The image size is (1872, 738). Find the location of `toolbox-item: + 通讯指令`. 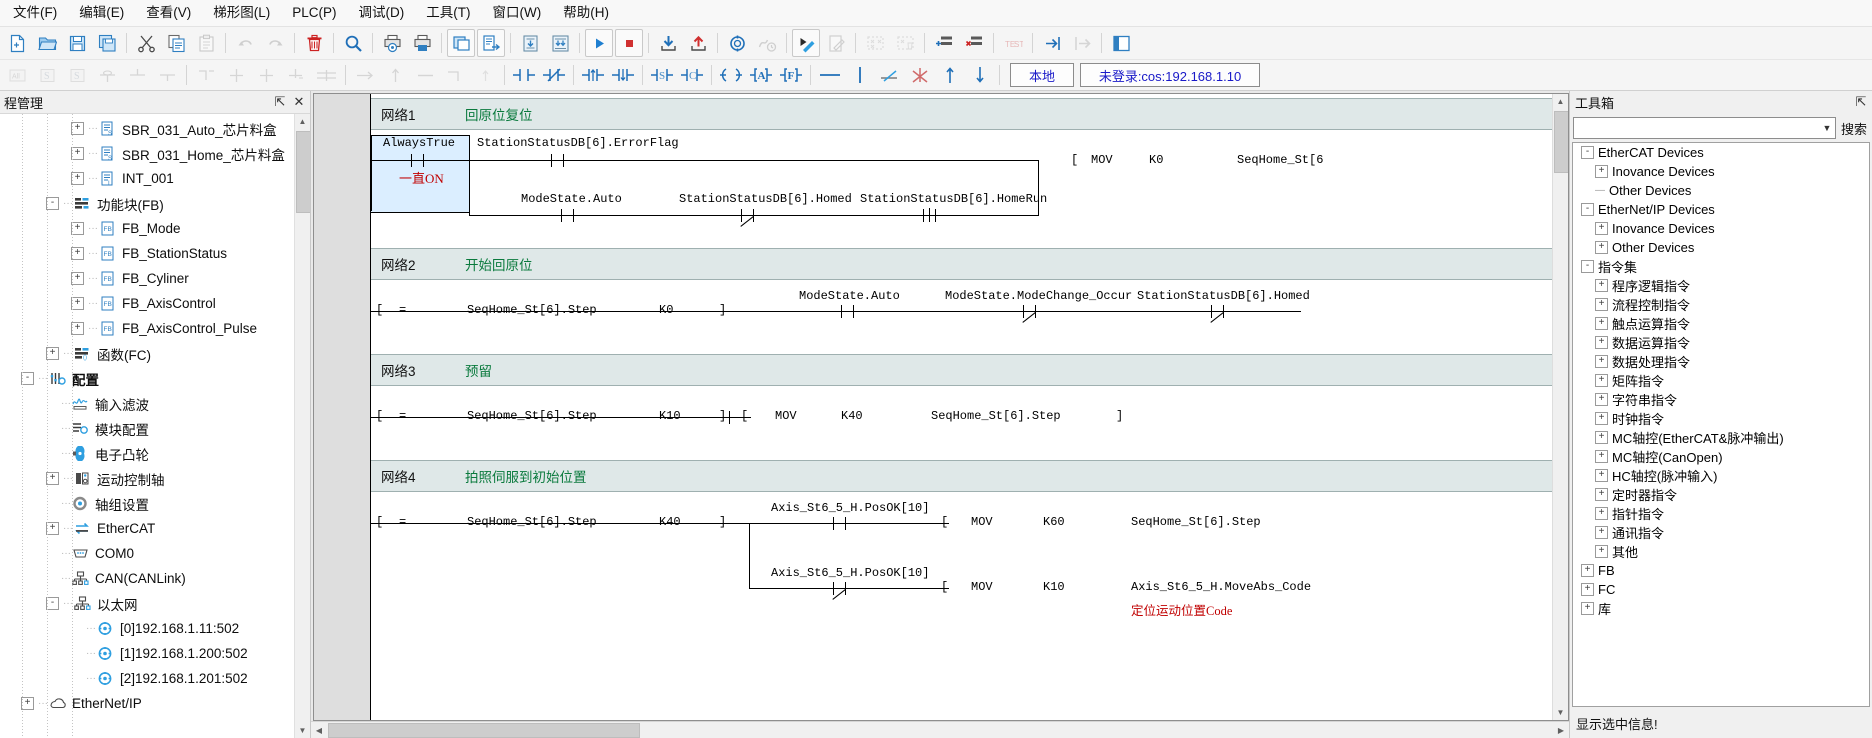

toolbox-item: + 通讯指令 is located at coordinates (1721, 532).